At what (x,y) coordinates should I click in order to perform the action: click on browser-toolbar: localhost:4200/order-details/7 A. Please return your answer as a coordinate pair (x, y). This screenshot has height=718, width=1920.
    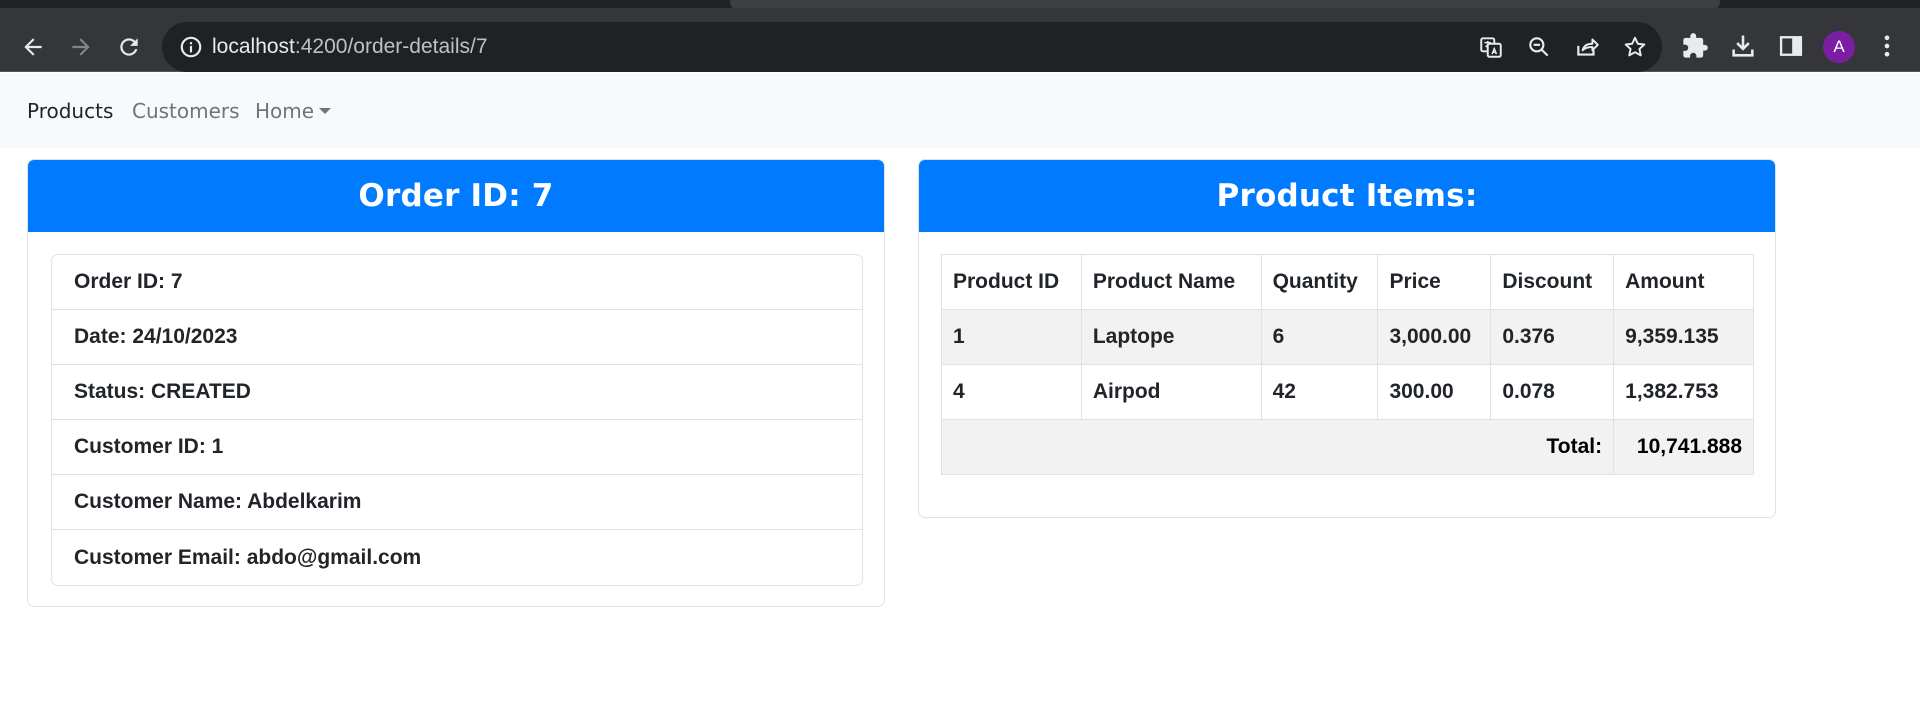
    Looking at the image, I should click on (960, 40).